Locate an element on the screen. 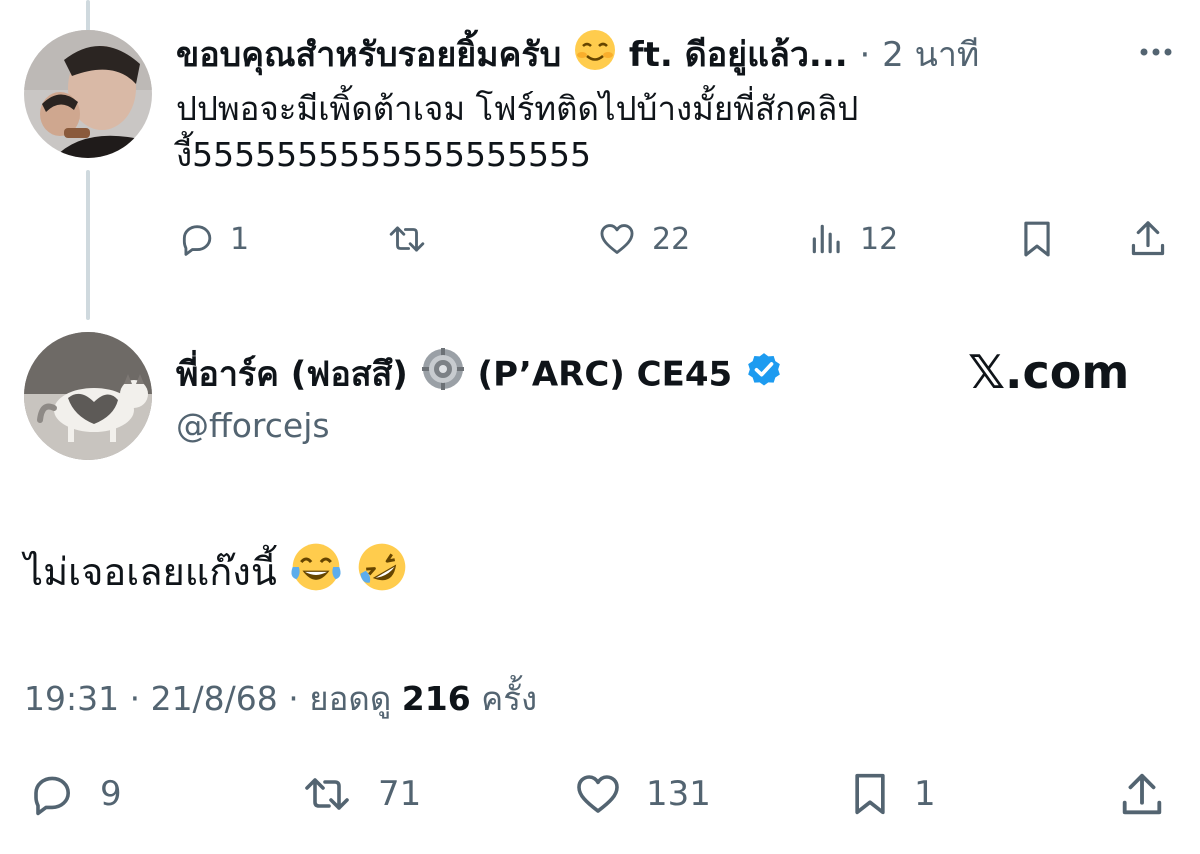  tweet-meta: 19:31 · 21/8/68 · ยอดดู 216 ครั้ง is located at coordinates (280, 699).